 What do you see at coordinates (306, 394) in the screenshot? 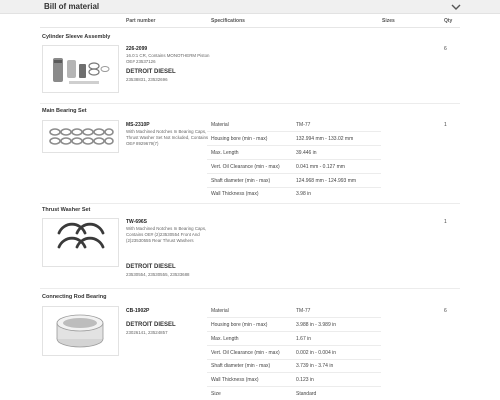
I see `spec-value: Standard` at bounding box center [306, 394].